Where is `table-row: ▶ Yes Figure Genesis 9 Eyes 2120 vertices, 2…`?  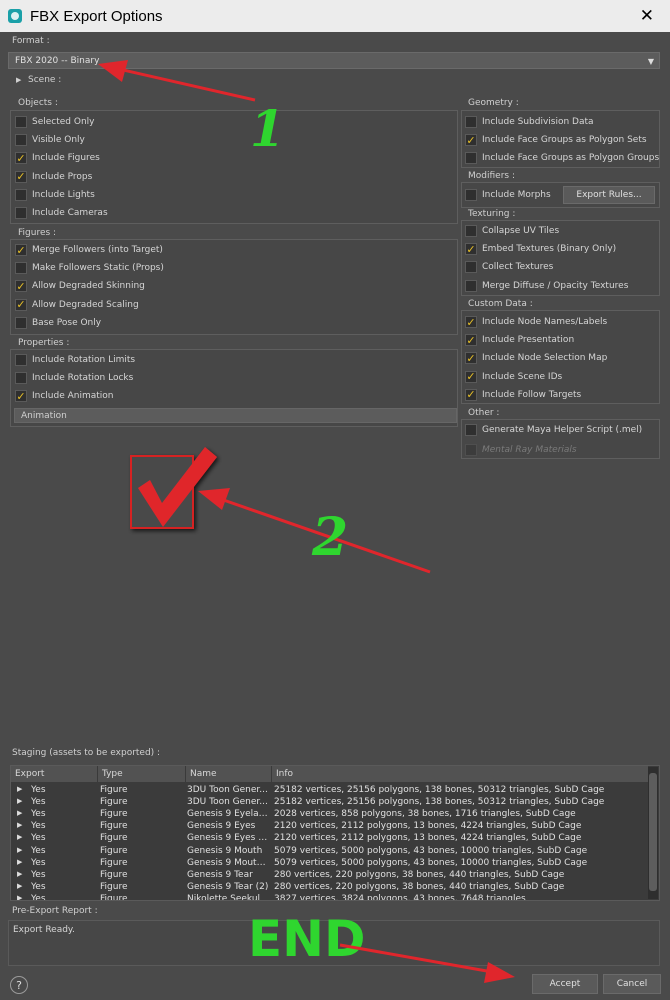
table-row: ▶ Yes Figure Genesis 9 Eyes 2120 vertices, 2… is located at coordinates (329, 827).